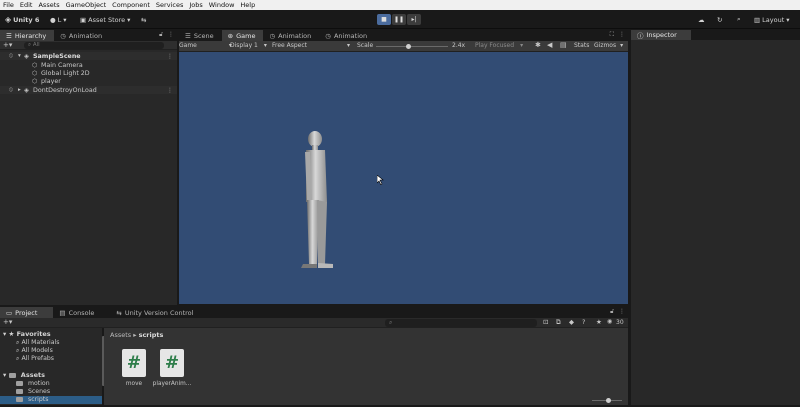  I want to click on tab-hierarchy: ☰ Hierarchy, so click(27, 35).